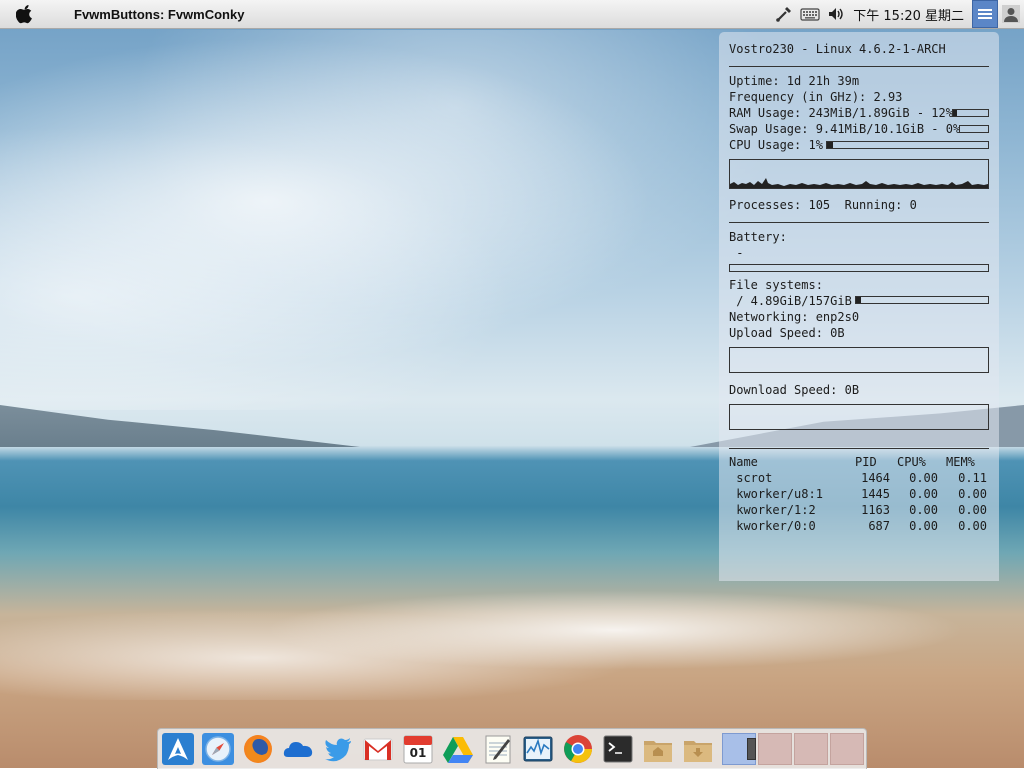 The image size is (1024, 769). Describe the element at coordinates (794, 317) in the screenshot. I see `network-interface: Networking: enp2s0` at that location.